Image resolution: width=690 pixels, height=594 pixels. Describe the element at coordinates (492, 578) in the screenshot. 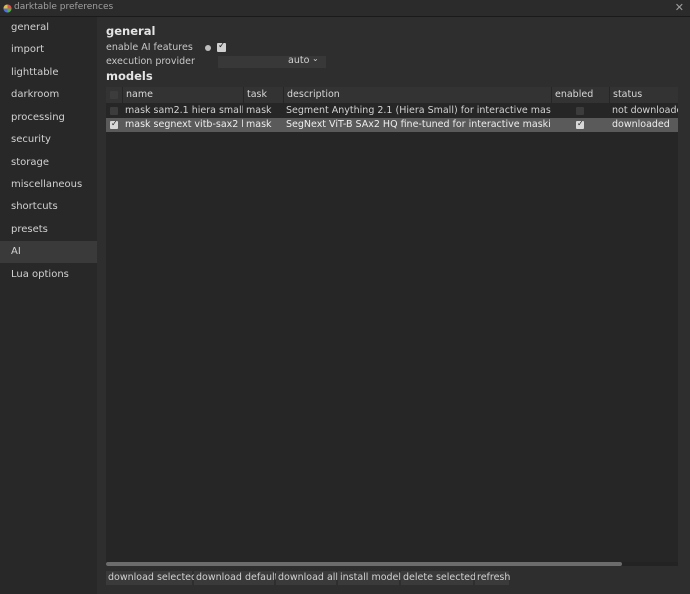

I see `refresh-button: refresh` at that location.